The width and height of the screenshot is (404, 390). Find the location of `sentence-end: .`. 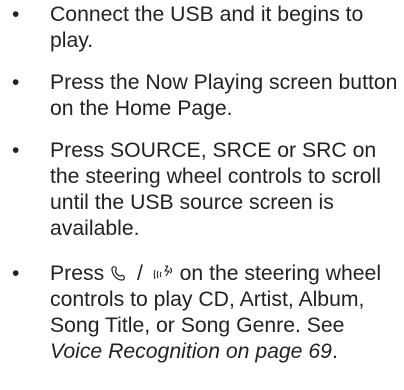

sentence-end: . is located at coordinates (334, 351).